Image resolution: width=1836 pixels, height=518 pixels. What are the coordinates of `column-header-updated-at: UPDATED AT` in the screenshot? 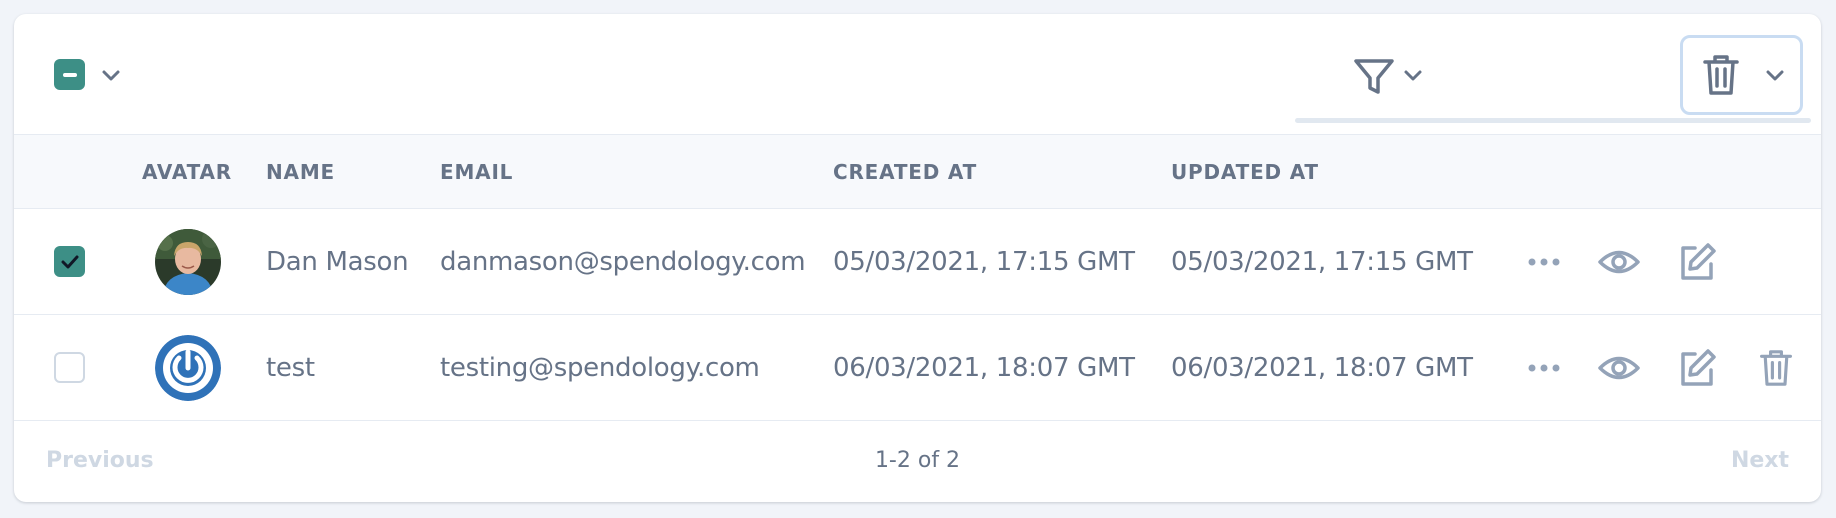 It's located at (1245, 172).